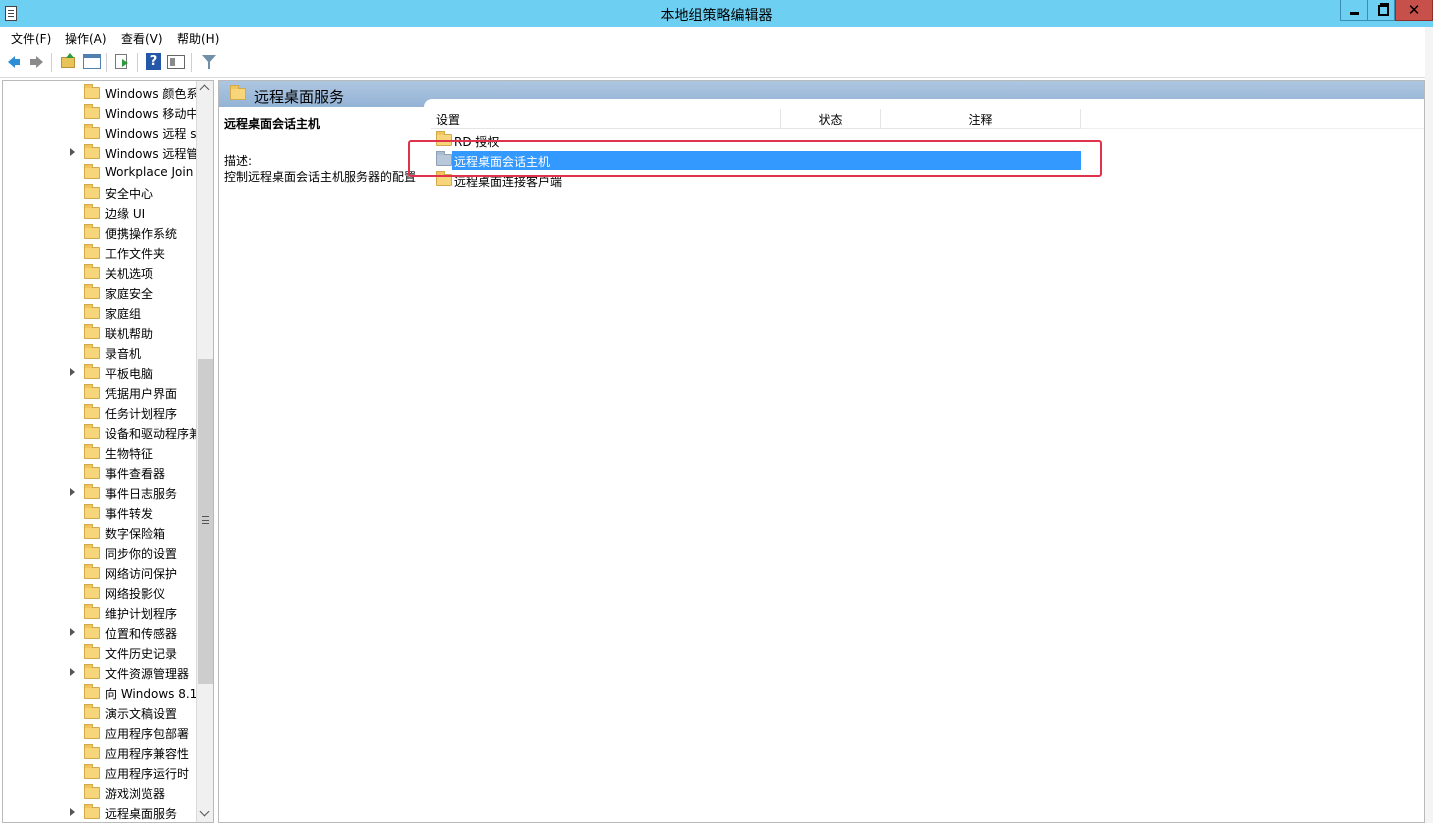 The height and width of the screenshot is (823, 1433). Describe the element at coordinates (100, 692) in the screenshot. I see `tree-item: 向 Windows 8.1` at that location.